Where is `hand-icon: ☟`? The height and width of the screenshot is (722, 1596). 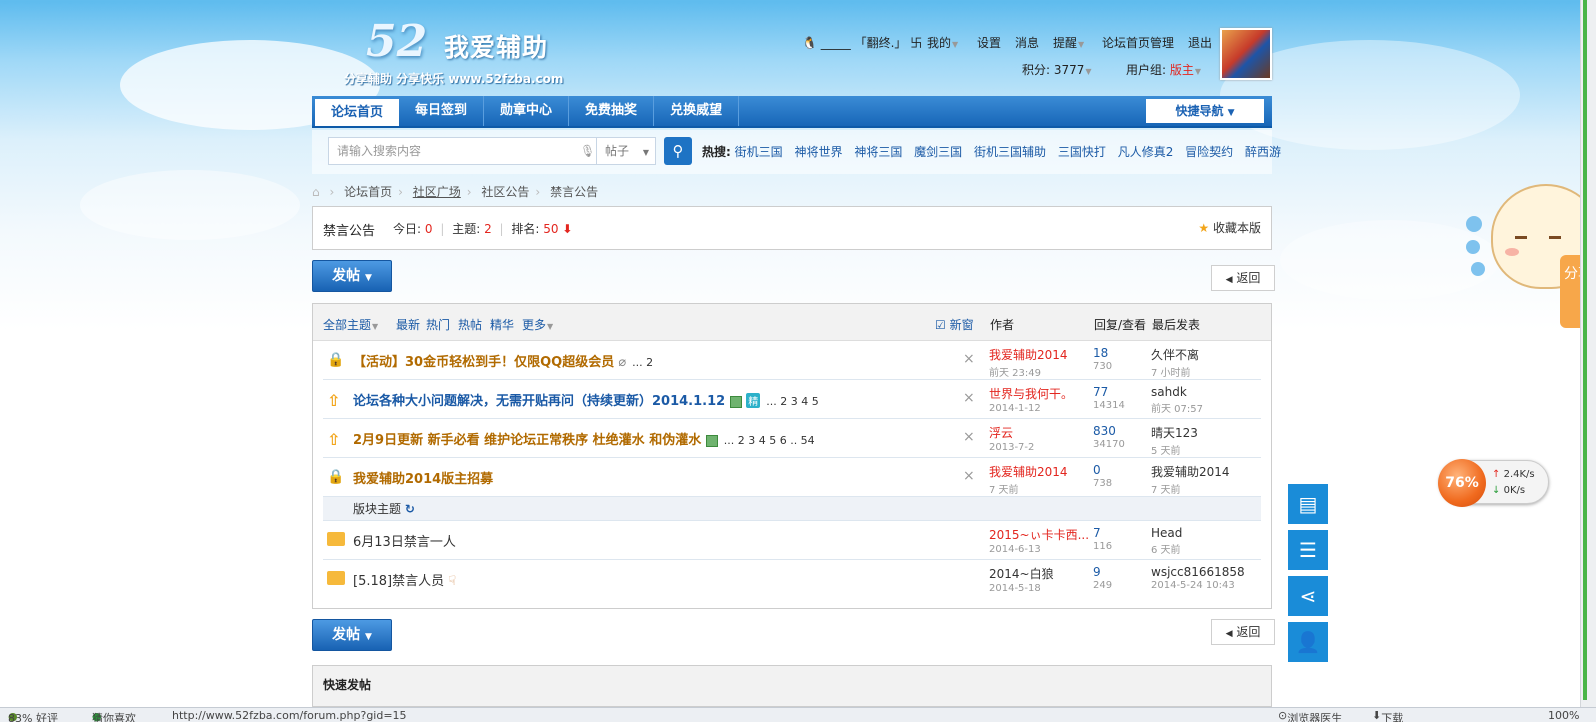 hand-icon: ☟ is located at coordinates (452, 581).